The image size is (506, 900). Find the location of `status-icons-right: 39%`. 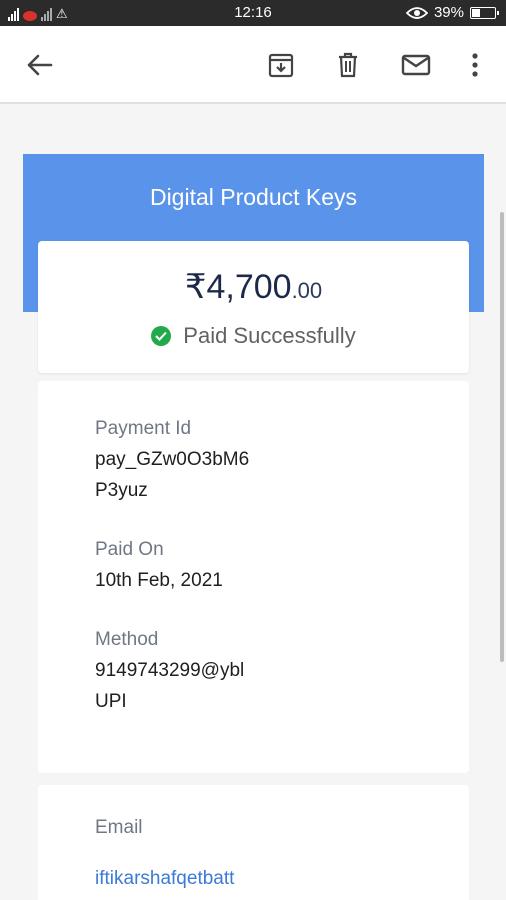

status-icons-right: 39% is located at coordinates (452, 12).